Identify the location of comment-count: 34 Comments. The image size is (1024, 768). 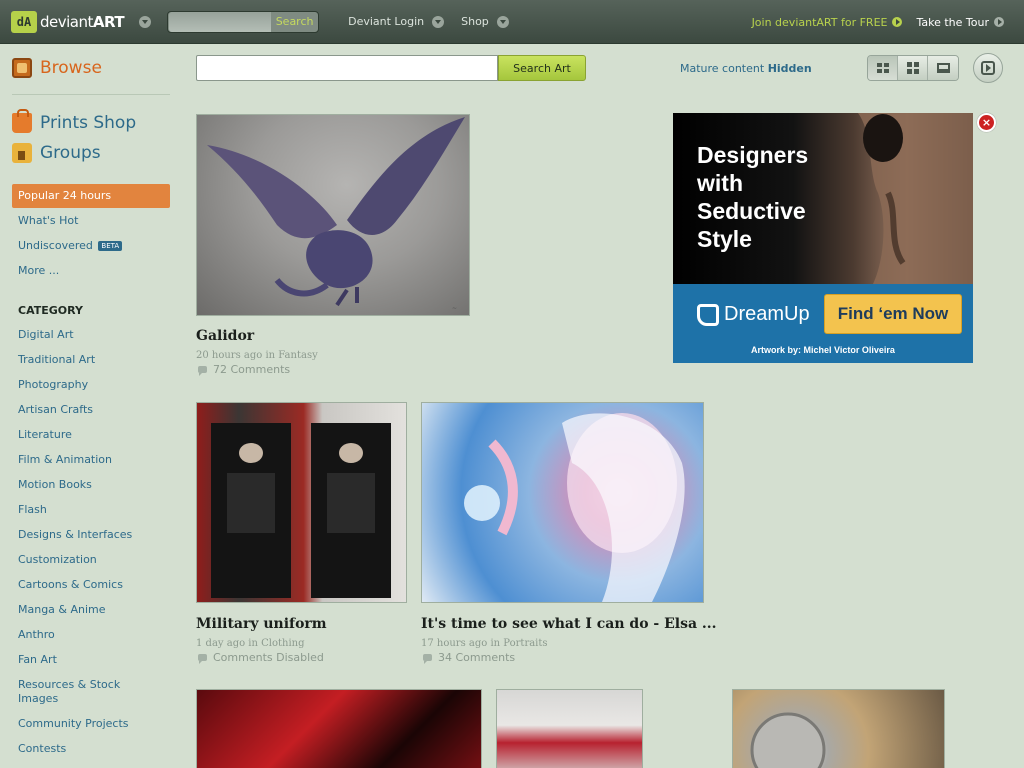
(477, 657).